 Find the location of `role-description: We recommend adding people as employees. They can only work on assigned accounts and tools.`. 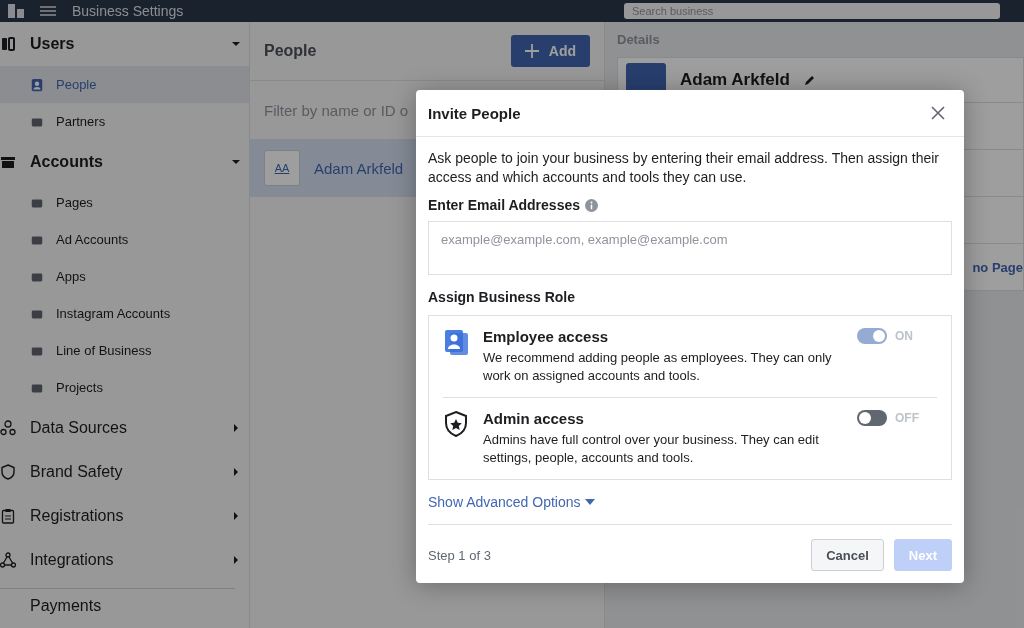

role-description: We recommend adding people as employees. They can only work on assigned accounts and tools. is located at coordinates (658, 367).